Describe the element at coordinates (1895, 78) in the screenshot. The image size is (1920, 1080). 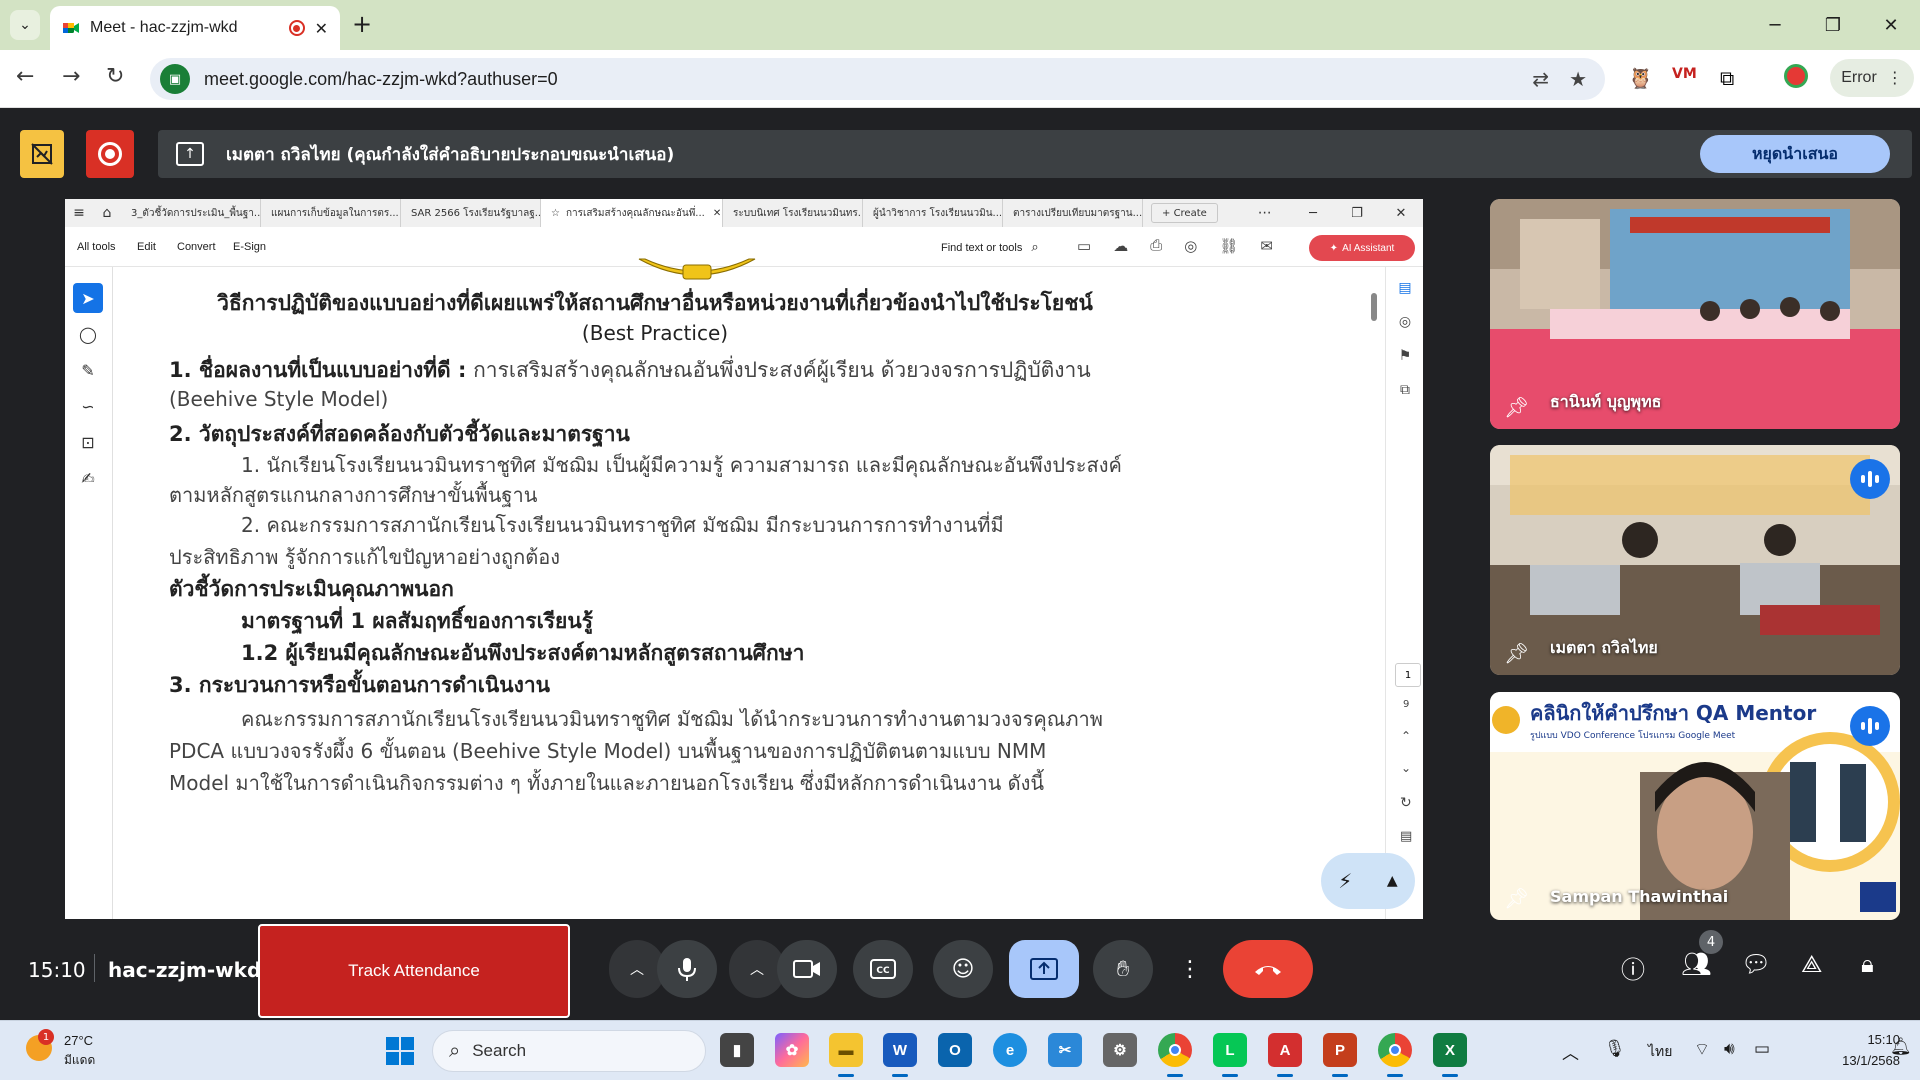
I see `browser-menu-icon: ⋮` at that location.